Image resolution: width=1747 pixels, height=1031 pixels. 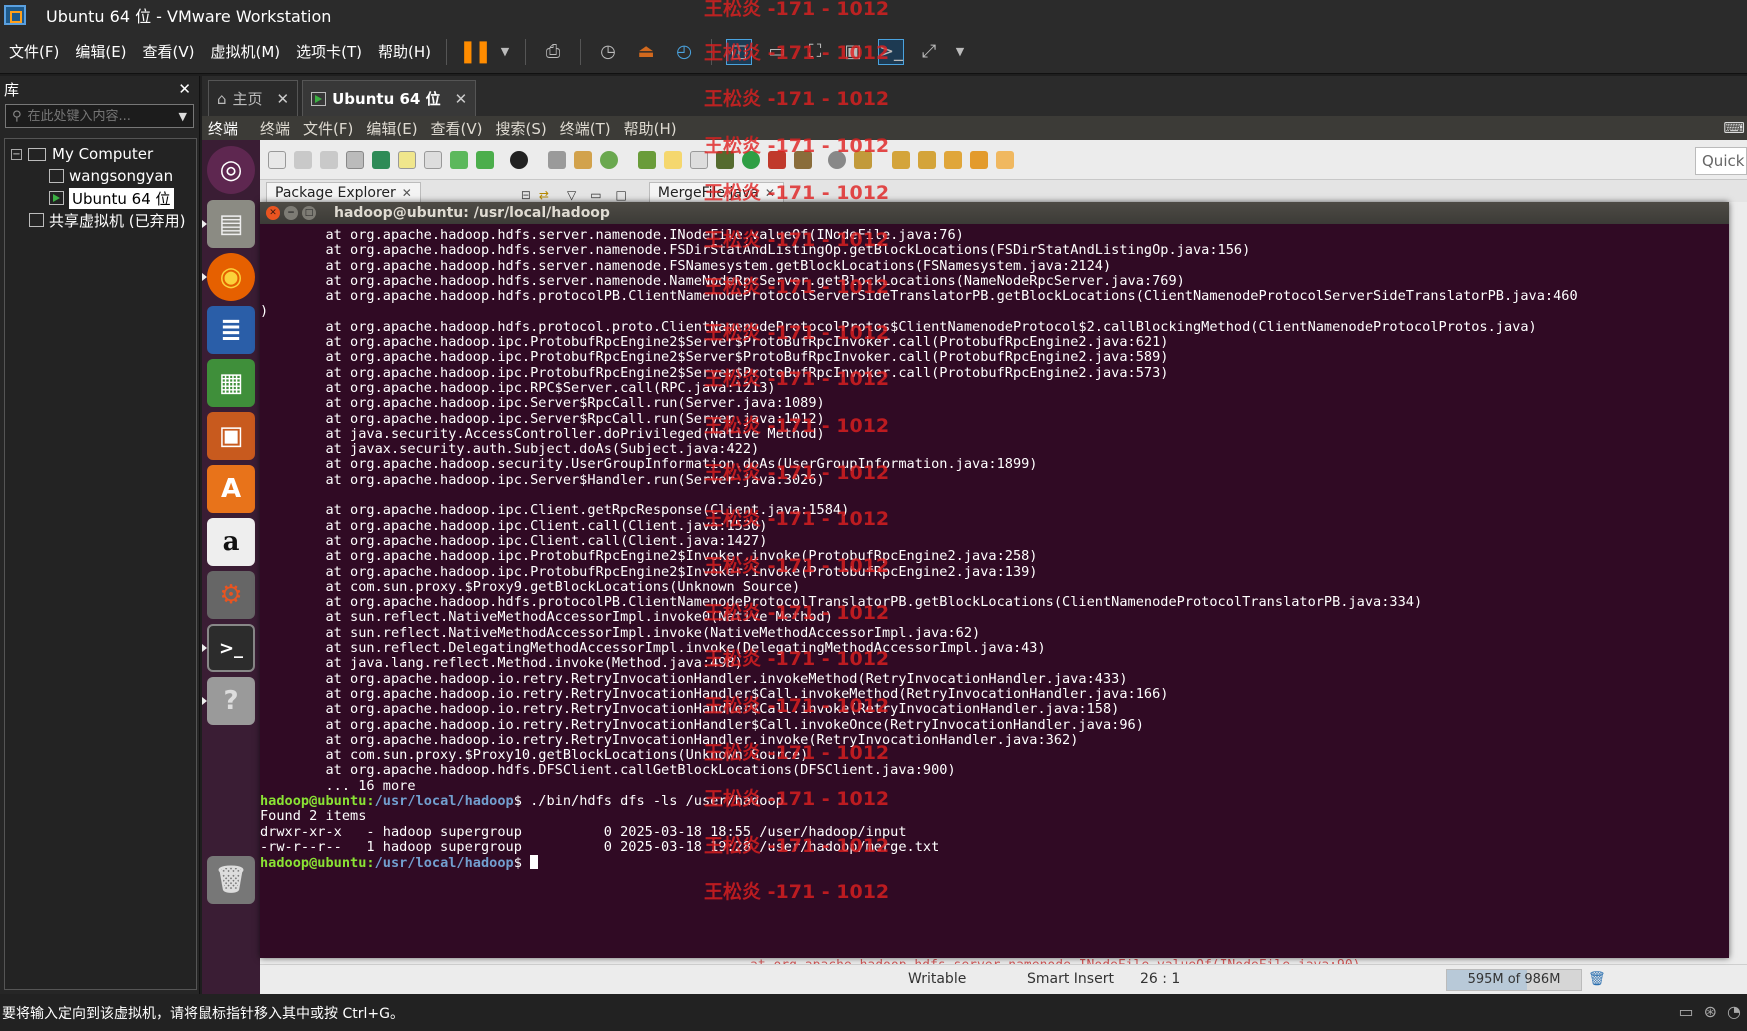 I want to click on tab-home: ⌂ 主页 ✕, so click(x=253, y=98).